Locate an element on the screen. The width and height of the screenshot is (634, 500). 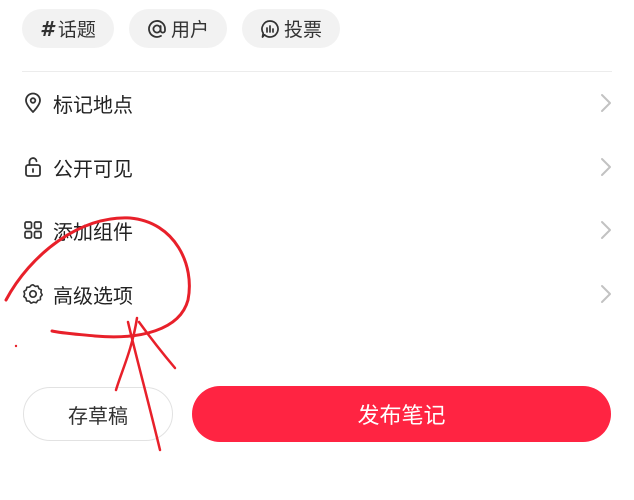
option-row-visibility: 公开可见 is located at coordinates (318, 167).